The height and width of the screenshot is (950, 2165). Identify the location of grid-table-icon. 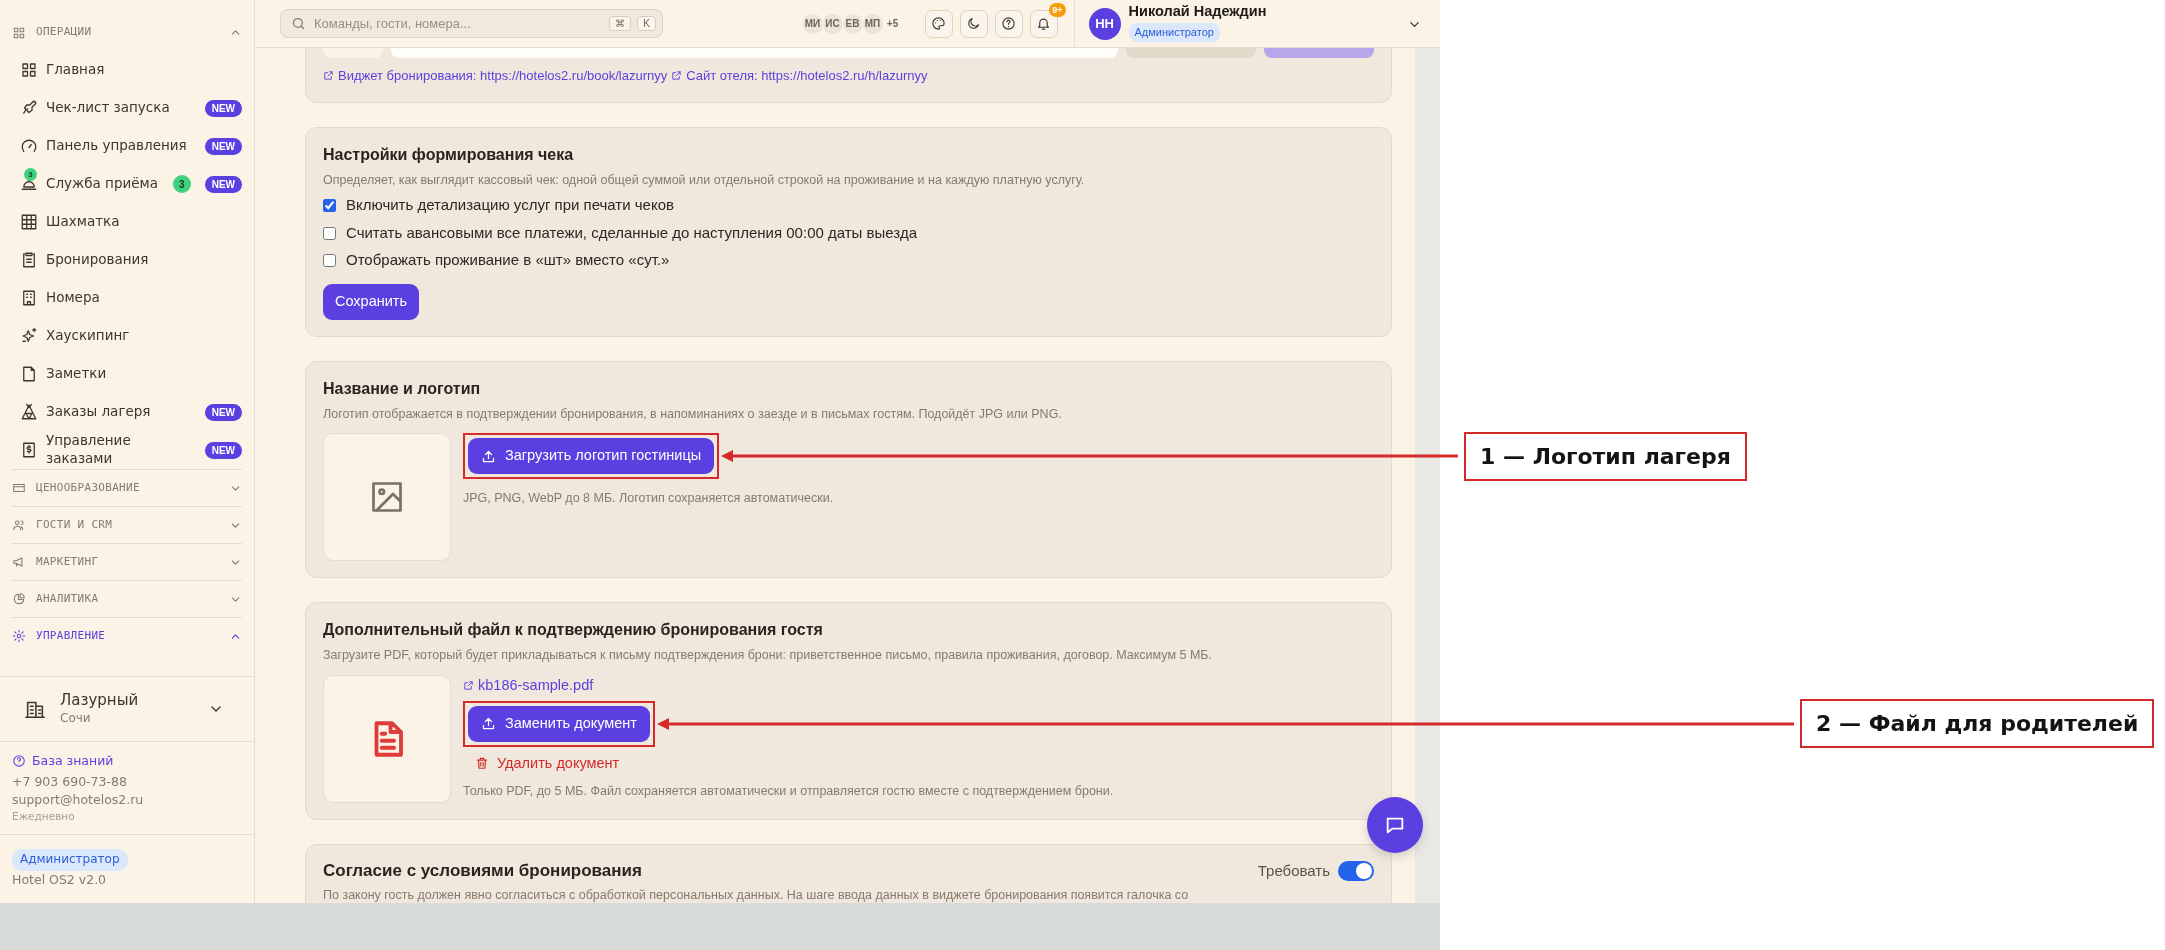
(29, 222).